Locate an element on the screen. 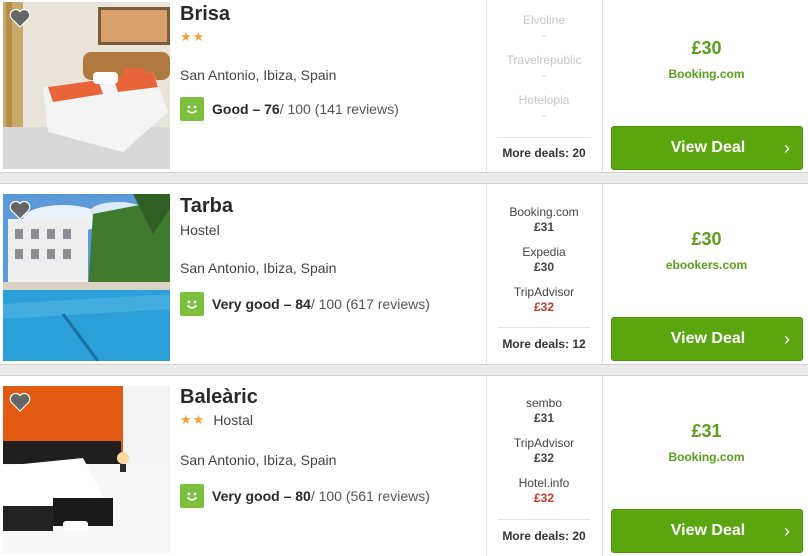 The height and width of the screenshot is (556, 808). deal-item: Travelrepublic - is located at coordinates (544, 68).